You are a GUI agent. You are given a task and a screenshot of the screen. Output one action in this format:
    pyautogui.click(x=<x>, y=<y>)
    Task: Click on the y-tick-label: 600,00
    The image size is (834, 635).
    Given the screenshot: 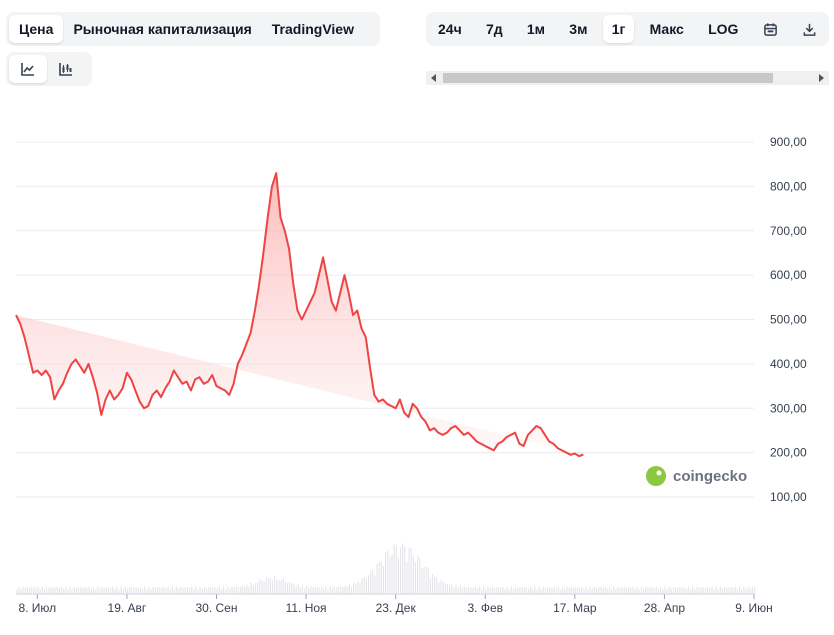 What is the action you would take?
    pyautogui.click(x=788, y=275)
    